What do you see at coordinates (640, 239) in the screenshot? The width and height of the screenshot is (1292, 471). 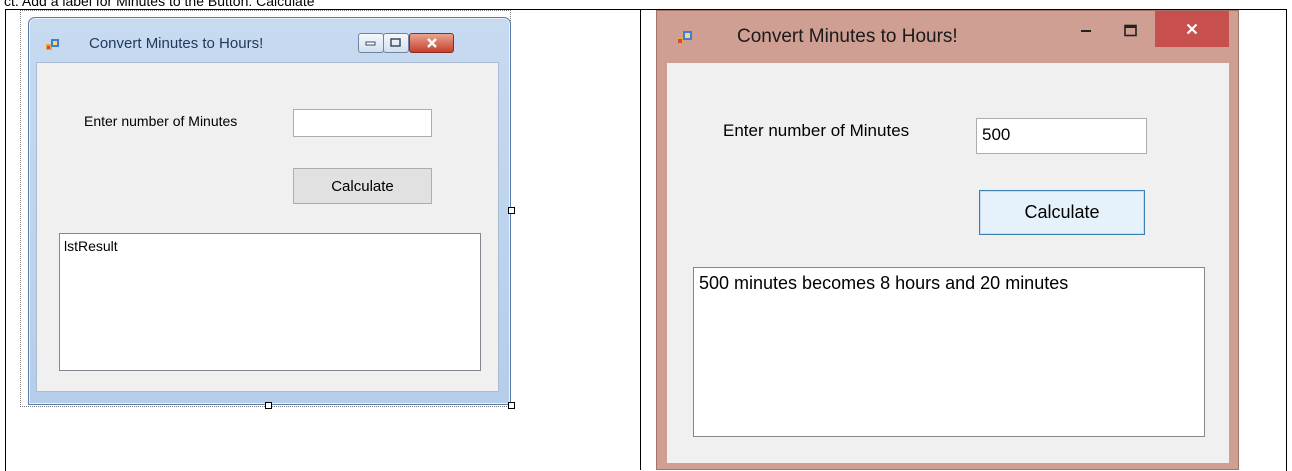 I see `table-column-divider` at bounding box center [640, 239].